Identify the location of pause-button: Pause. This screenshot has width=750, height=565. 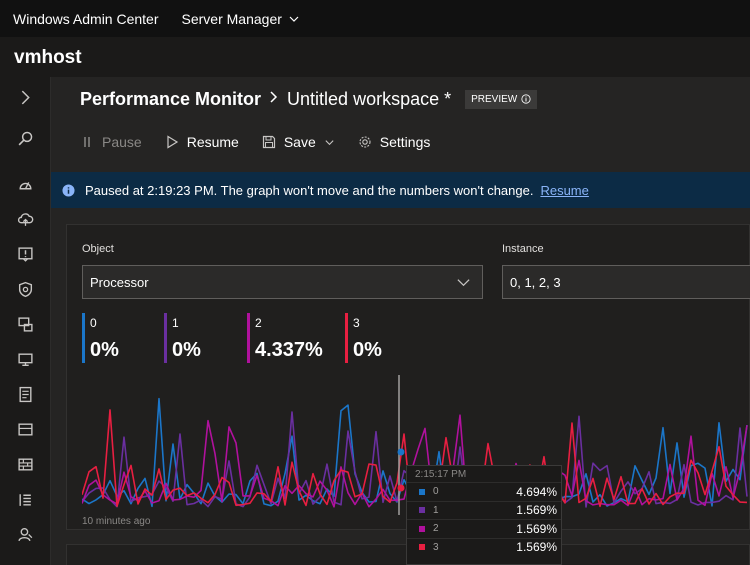
(111, 142).